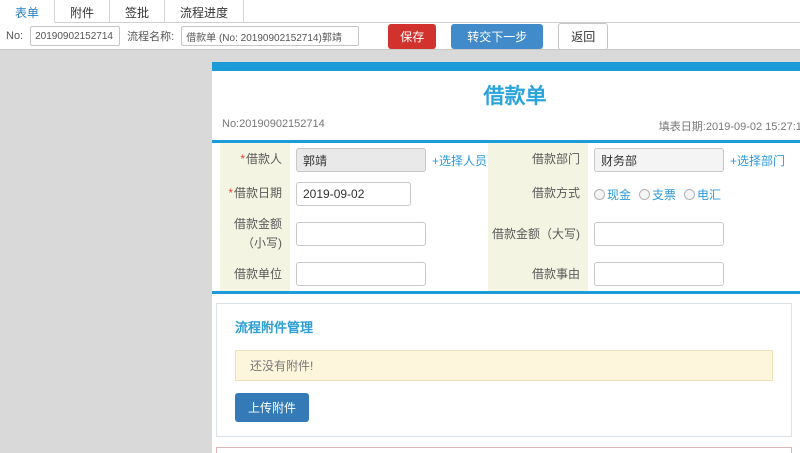 This screenshot has height=453, width=800. Describe the element at coordinates (757, 160) in the screenshot. I see `choose-department-link: +选择部门` at that location.